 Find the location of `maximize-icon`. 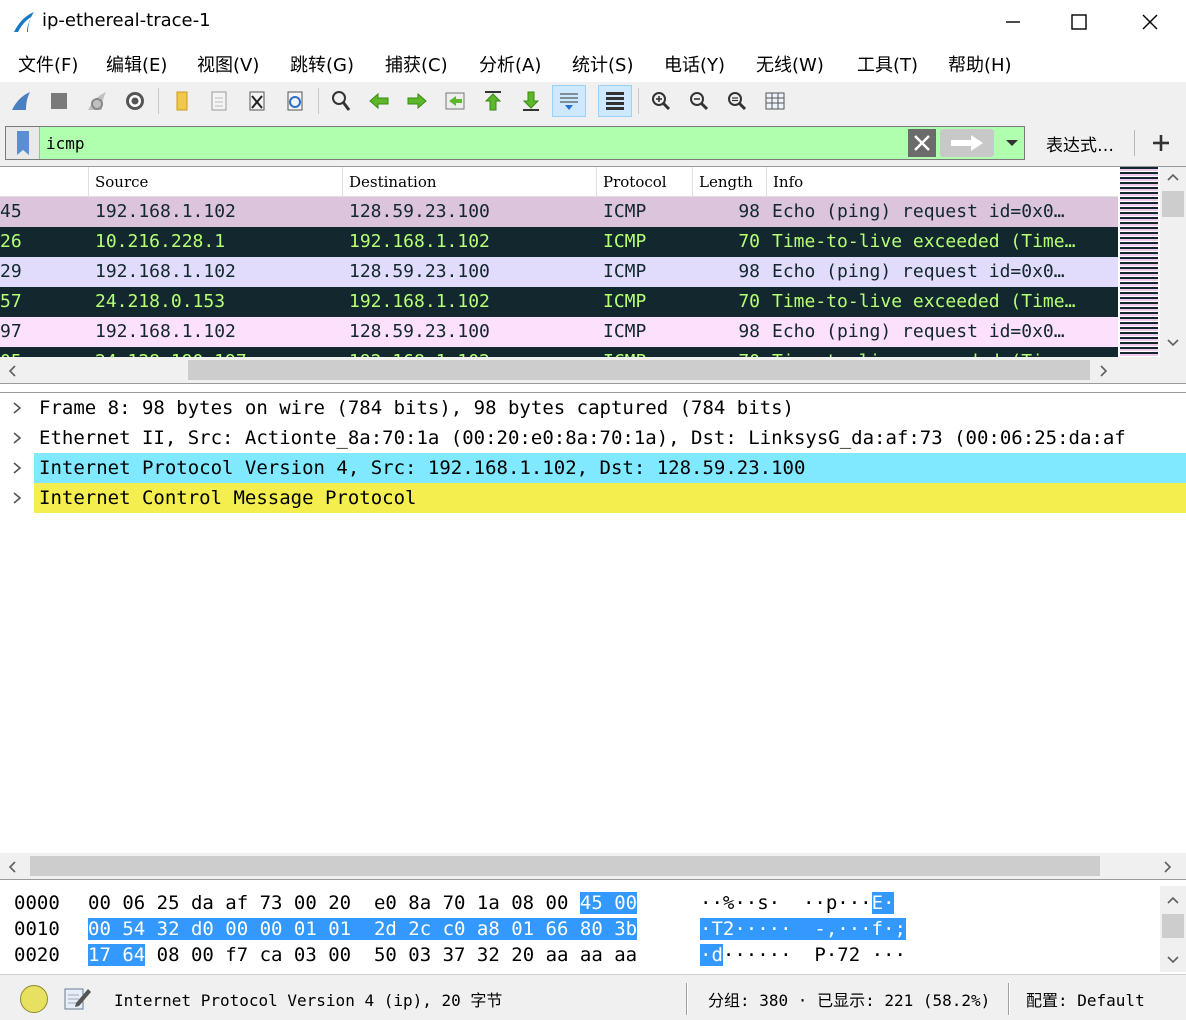

maximize-icon is located at coordinates (1079, 22).